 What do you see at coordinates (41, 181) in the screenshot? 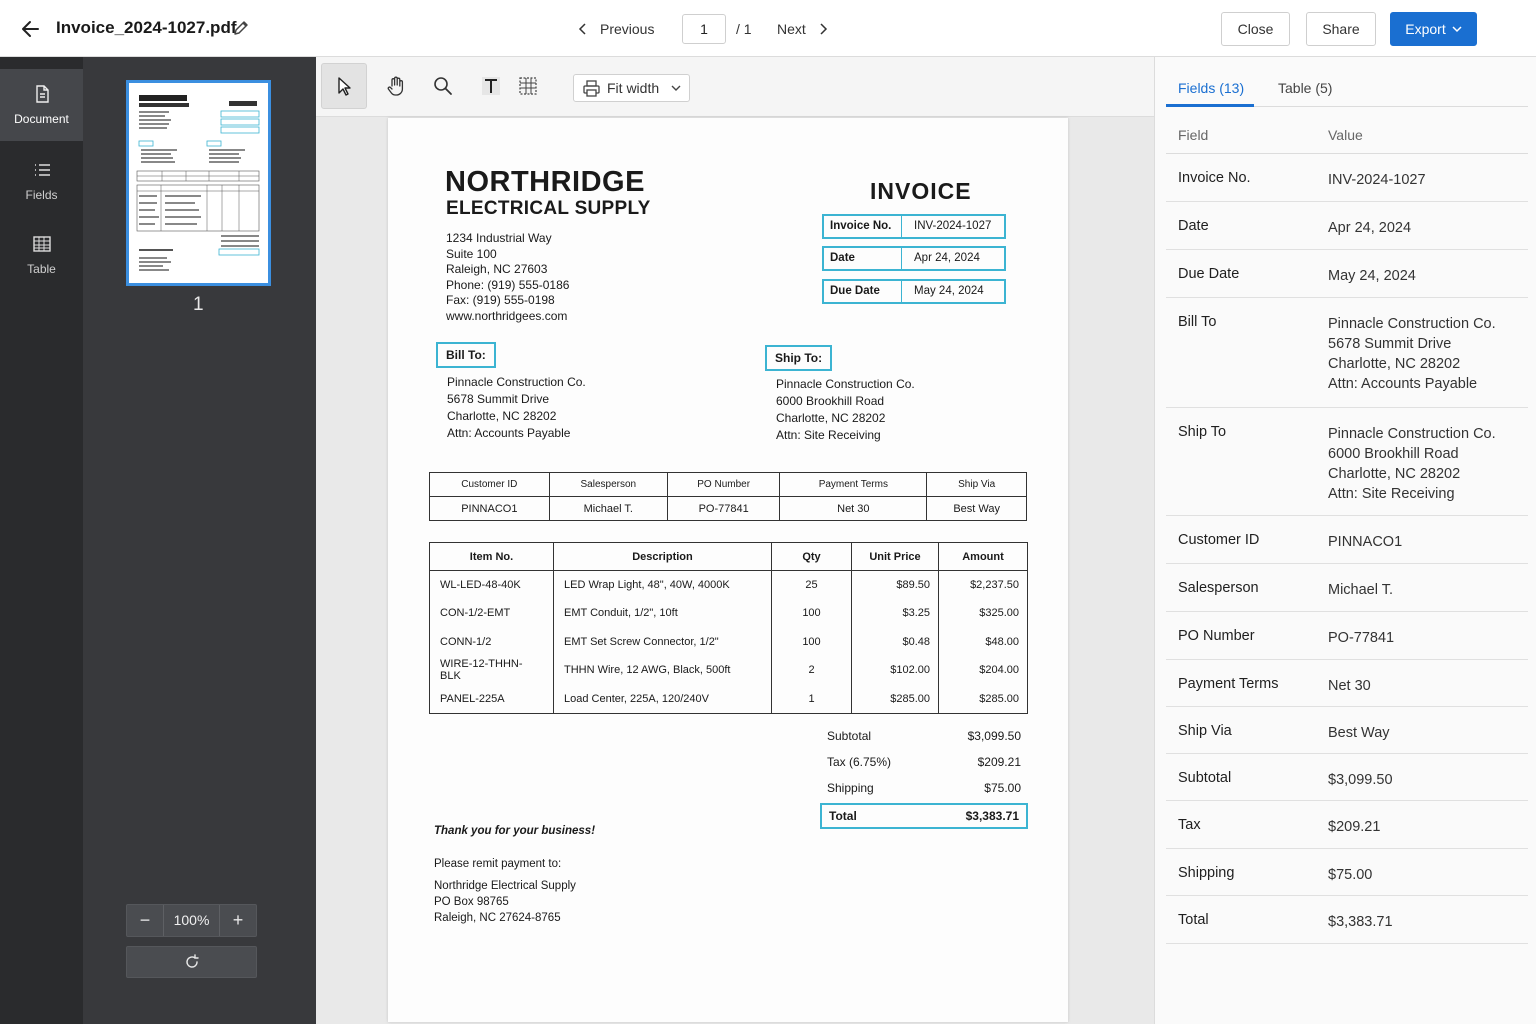
I see `rail-item-fields: Fields` at bounding box center [41, 181].